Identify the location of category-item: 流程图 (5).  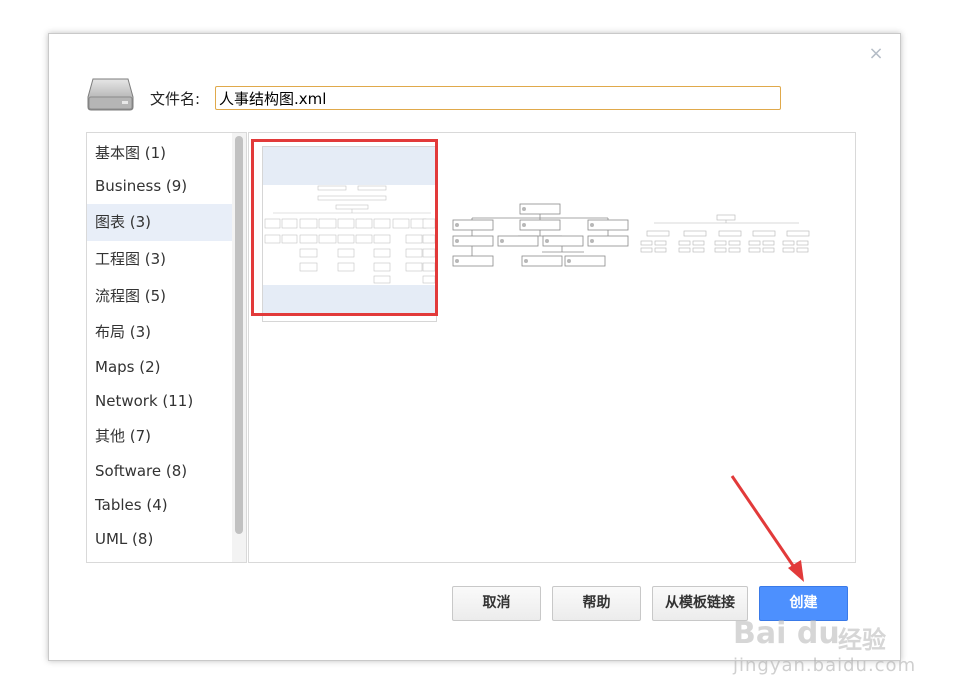
(159, 296).